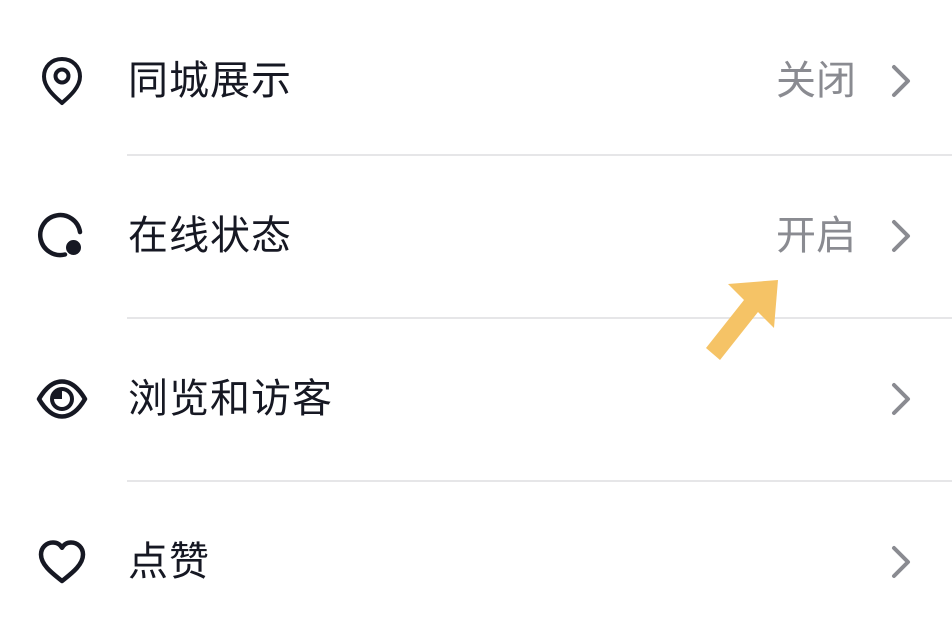 The image size is (952, 643). What do you see at coordinates (210, 81) in the screenshot?
I see `setting-label: 同城展示` at bounding box center [210, 81].